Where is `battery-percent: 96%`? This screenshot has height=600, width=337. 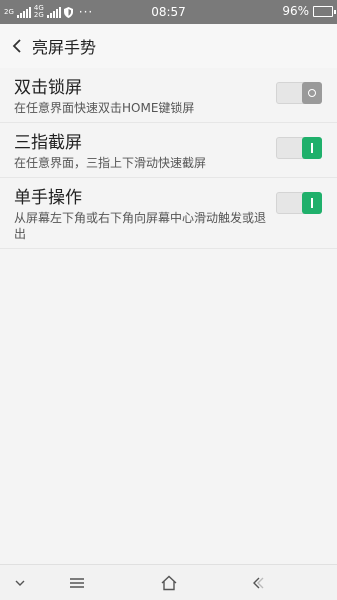
battery-percent: 96% is located at coordinates (295, 11).